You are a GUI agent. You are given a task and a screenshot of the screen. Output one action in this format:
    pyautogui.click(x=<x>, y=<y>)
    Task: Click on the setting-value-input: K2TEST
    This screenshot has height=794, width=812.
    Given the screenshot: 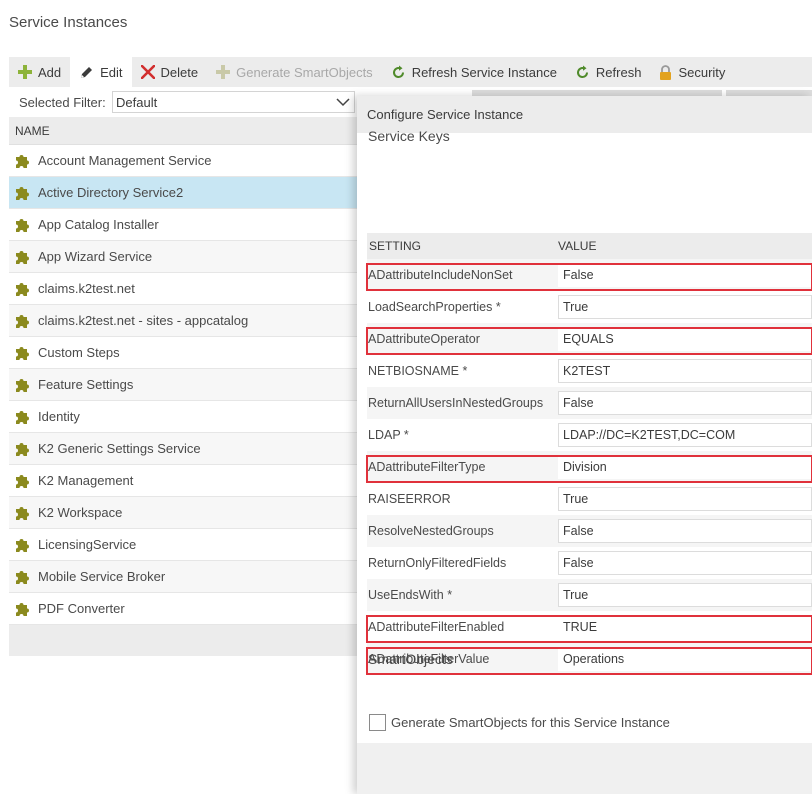 What is the action you would take?
    pyautogui.click(x=685, y=371)
    